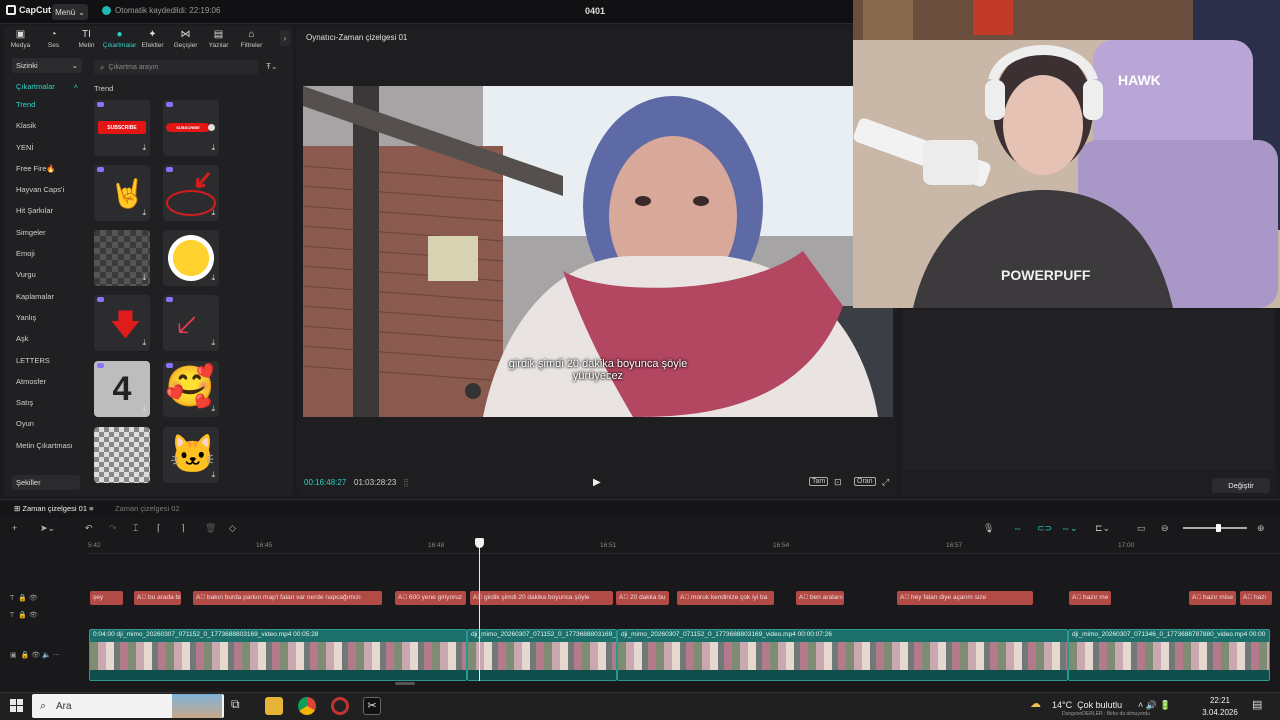 This screenshot has height=720, width=1280. Describe the element at coordinates (16, 705) in the screenshot. I see `windows-start-icon` at that location.